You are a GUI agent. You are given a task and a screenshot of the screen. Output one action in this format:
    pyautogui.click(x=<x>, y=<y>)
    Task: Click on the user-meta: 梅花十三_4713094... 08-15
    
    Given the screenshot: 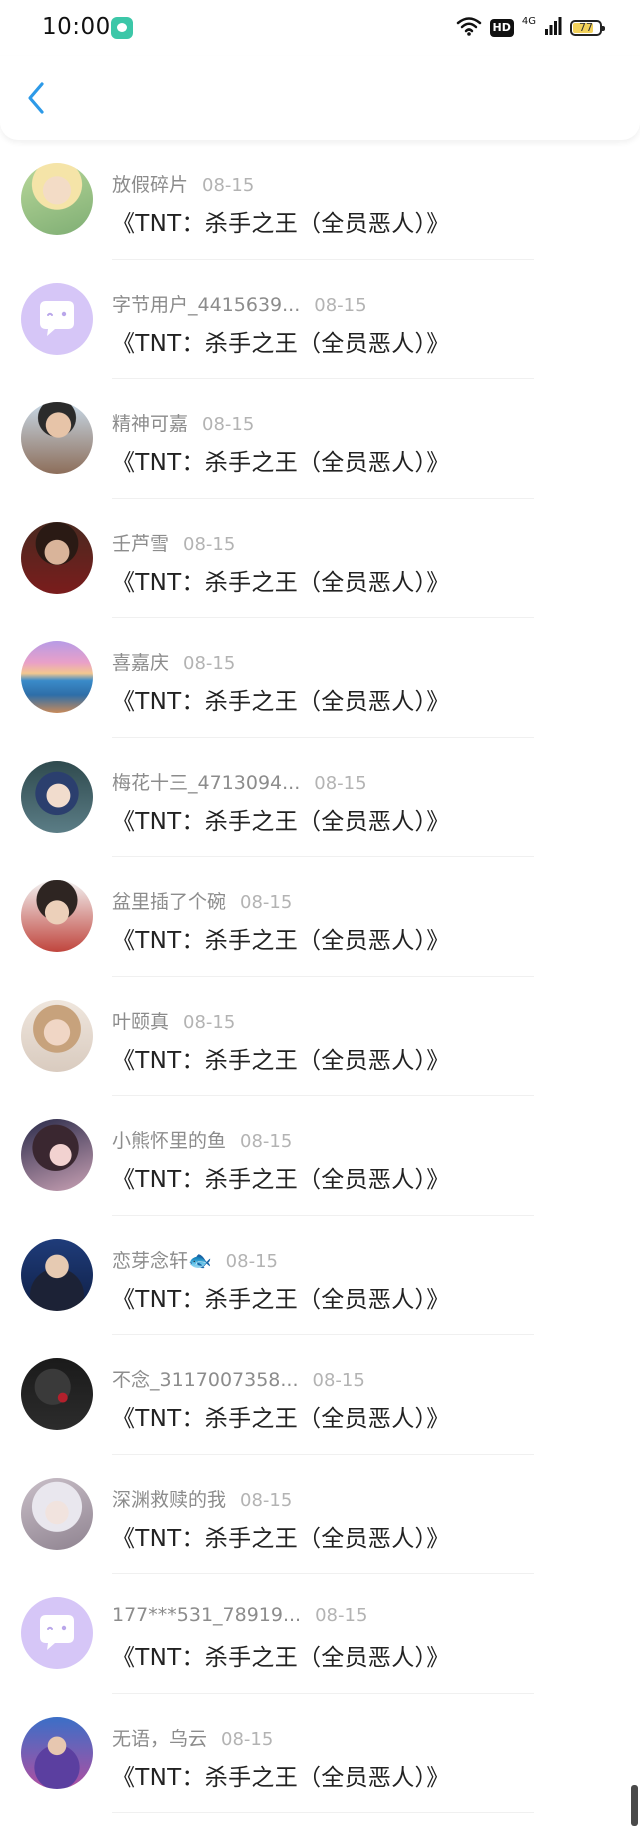 What is the action you would take?
    pyautogui.click(x=239, y=781)
    